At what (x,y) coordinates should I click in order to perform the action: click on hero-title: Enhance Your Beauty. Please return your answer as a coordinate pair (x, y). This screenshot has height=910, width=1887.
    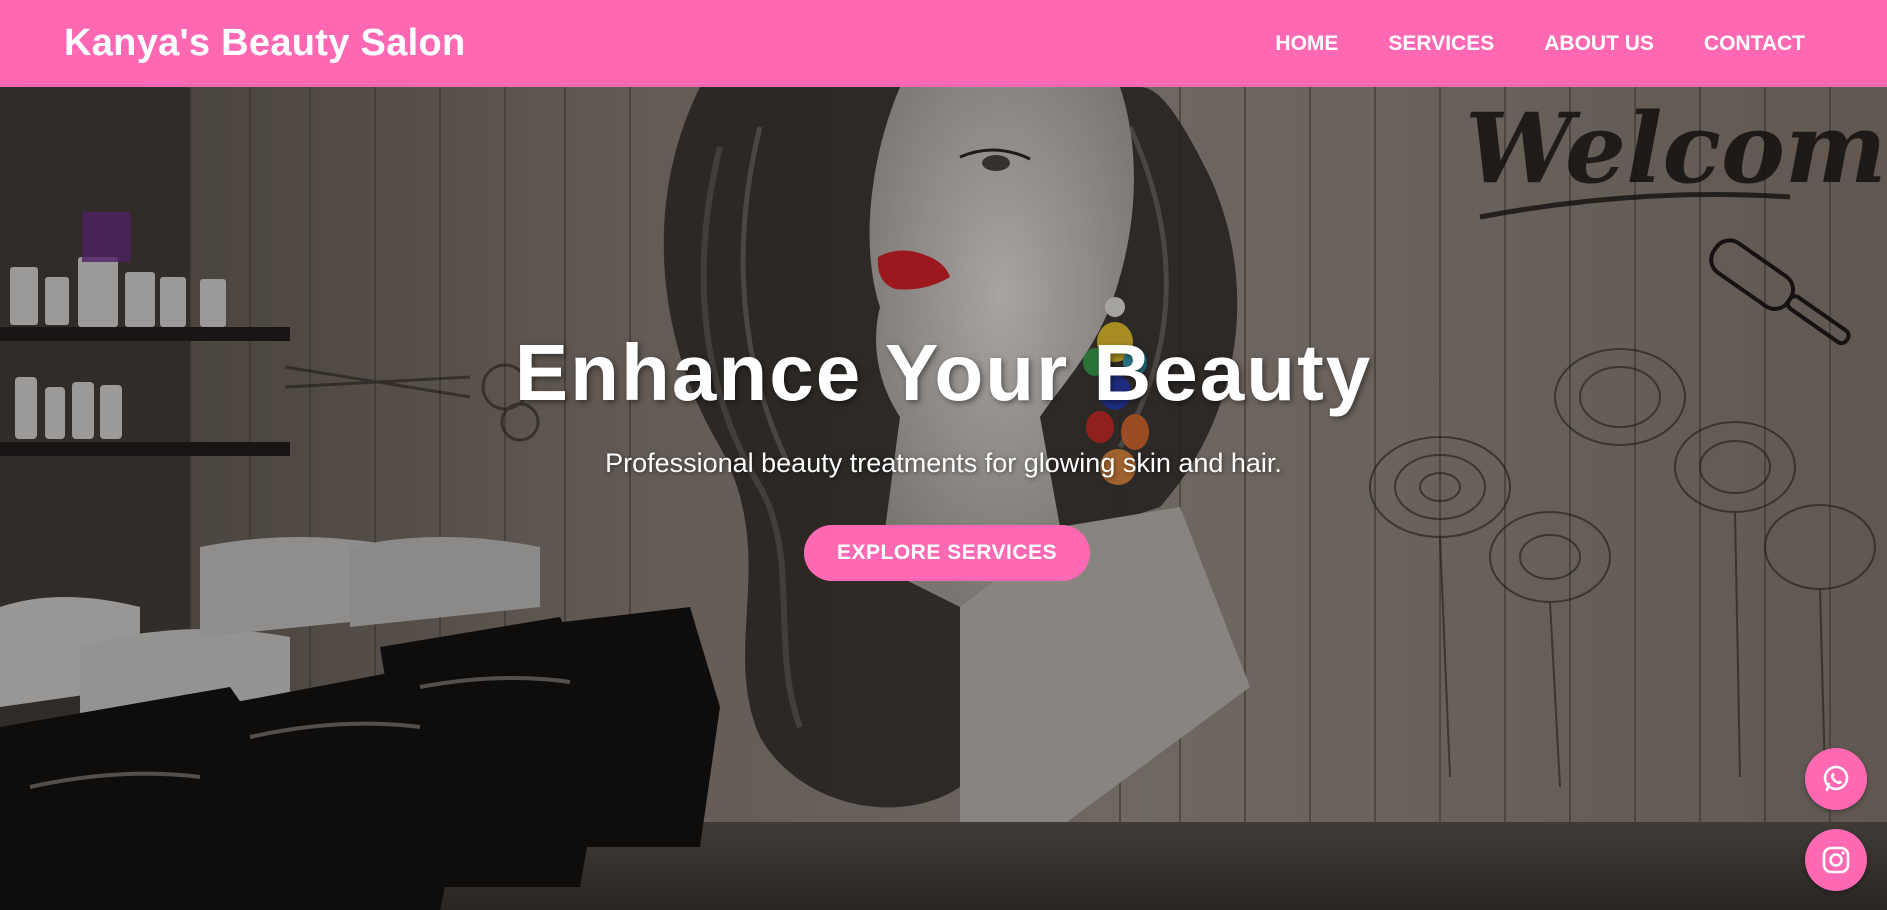
    Looking at the image, I should click on (943, 372).